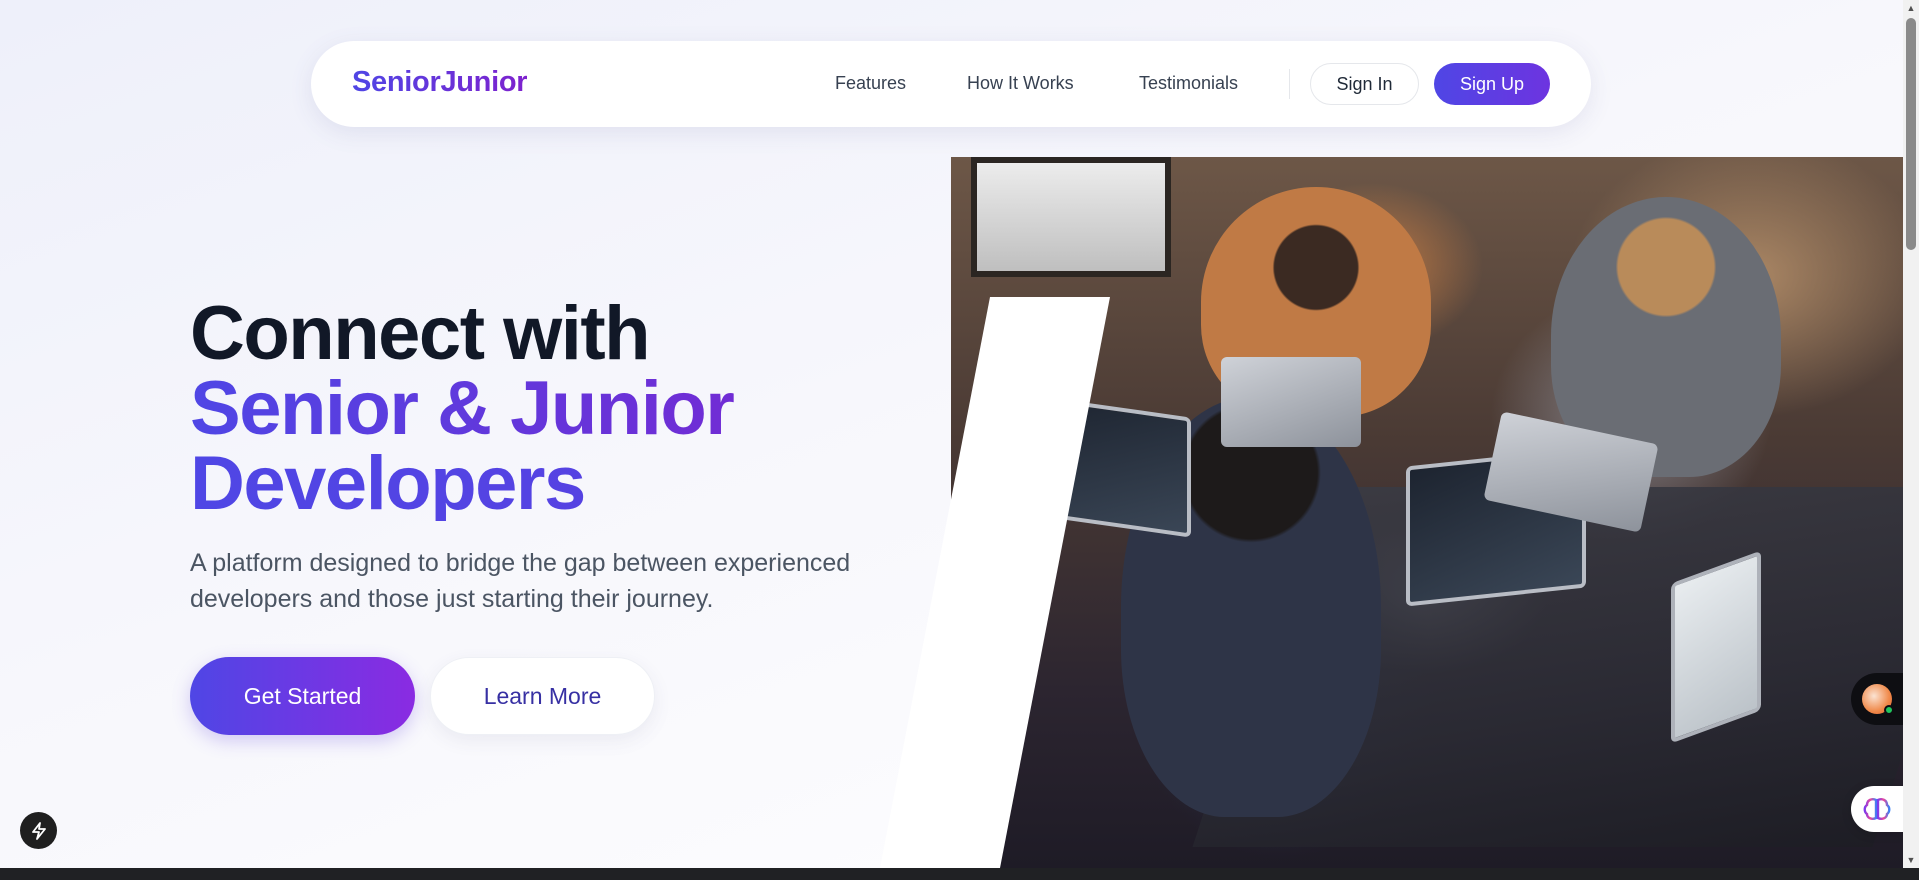 The image size is (1919, 880). I want to click on brain-icon-glyph, so click(1877, 809).